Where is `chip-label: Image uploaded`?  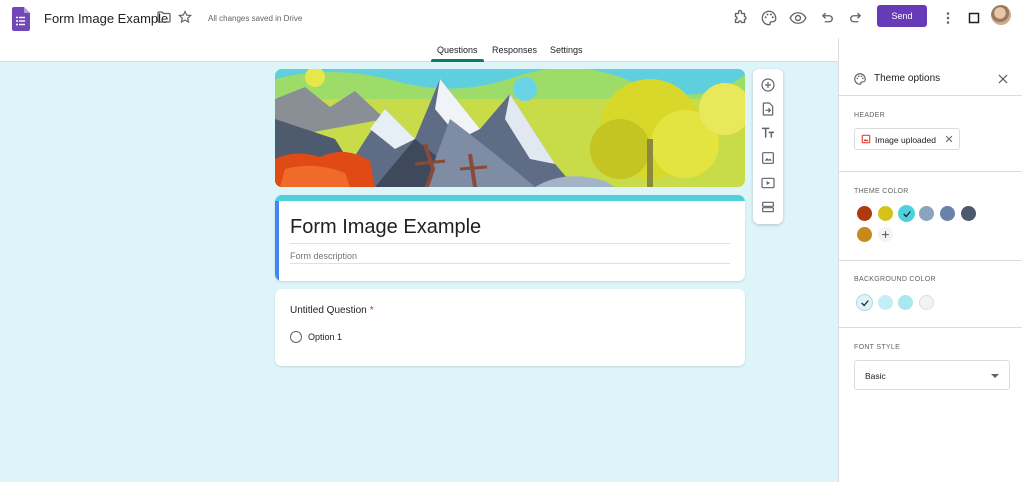 chip-label: Image uploaded is located at coordinates (905, 140).